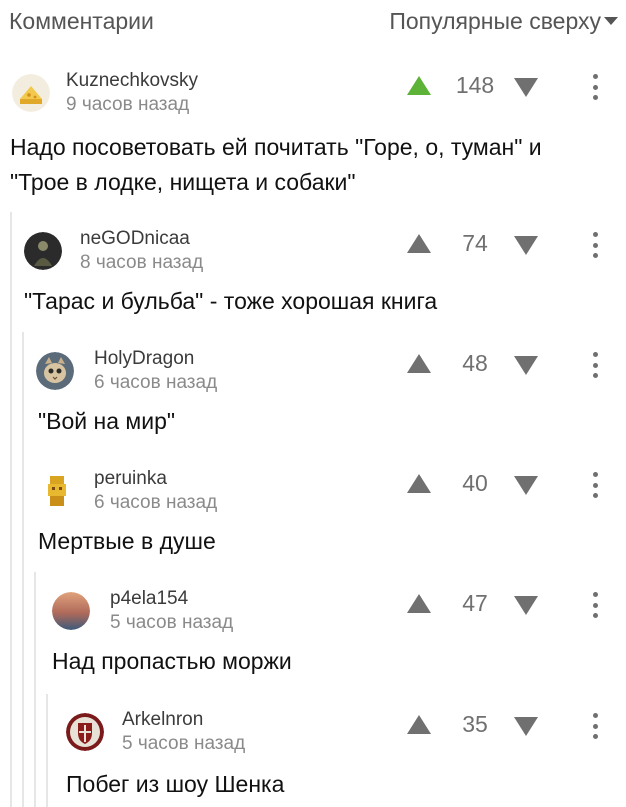  I want to click on username: peruinka, so click(130, 479).